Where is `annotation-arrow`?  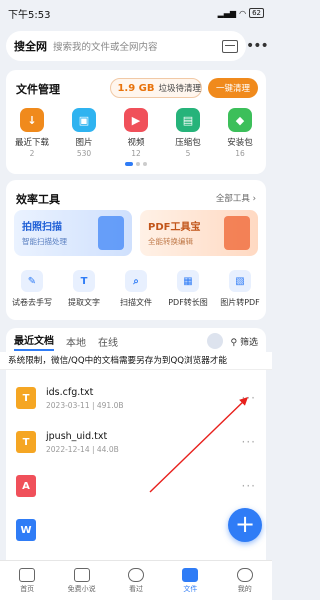
annotation-arrow is located at coordinates (199, 445).